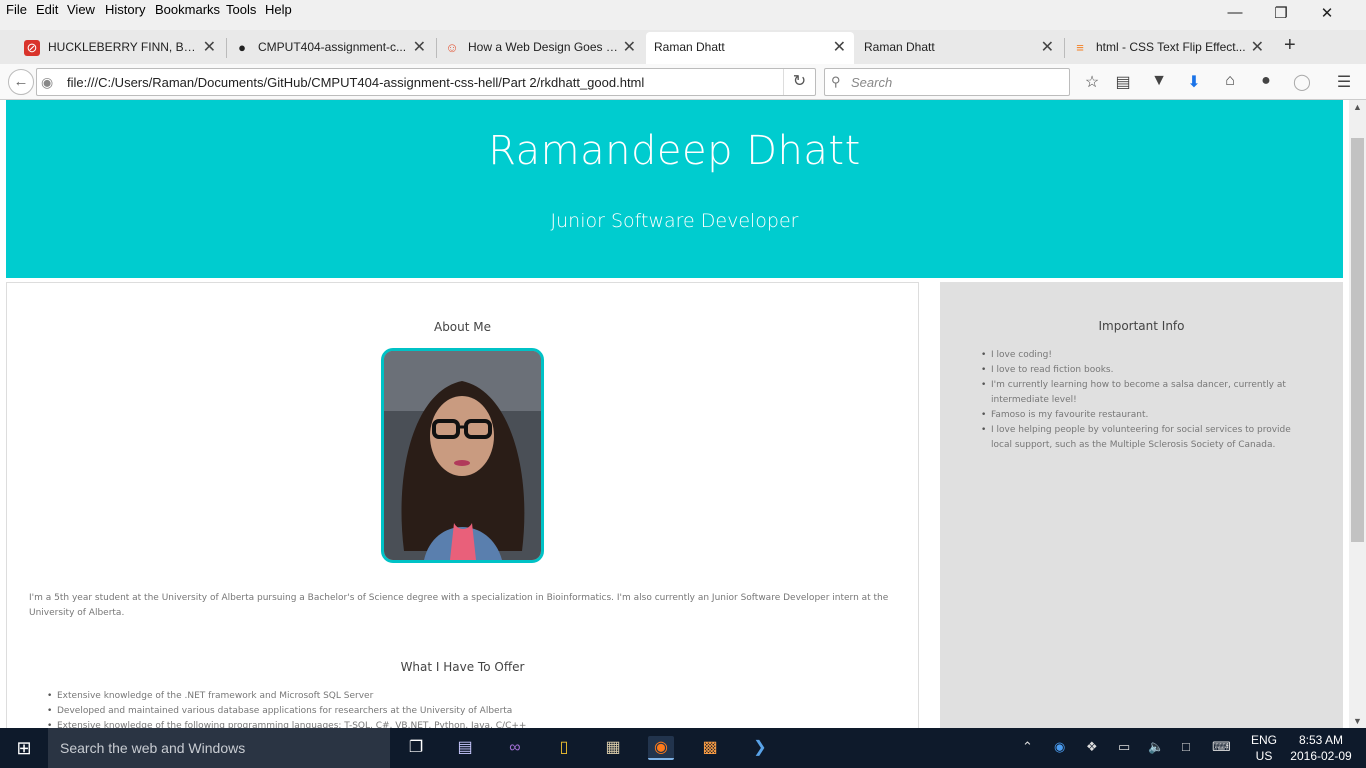 Image resolution: width=1366 pixels, height=768 pixels. Describe the element at coordinates (125, 9) in the screenshot. I see `menu-history: History` at that location.